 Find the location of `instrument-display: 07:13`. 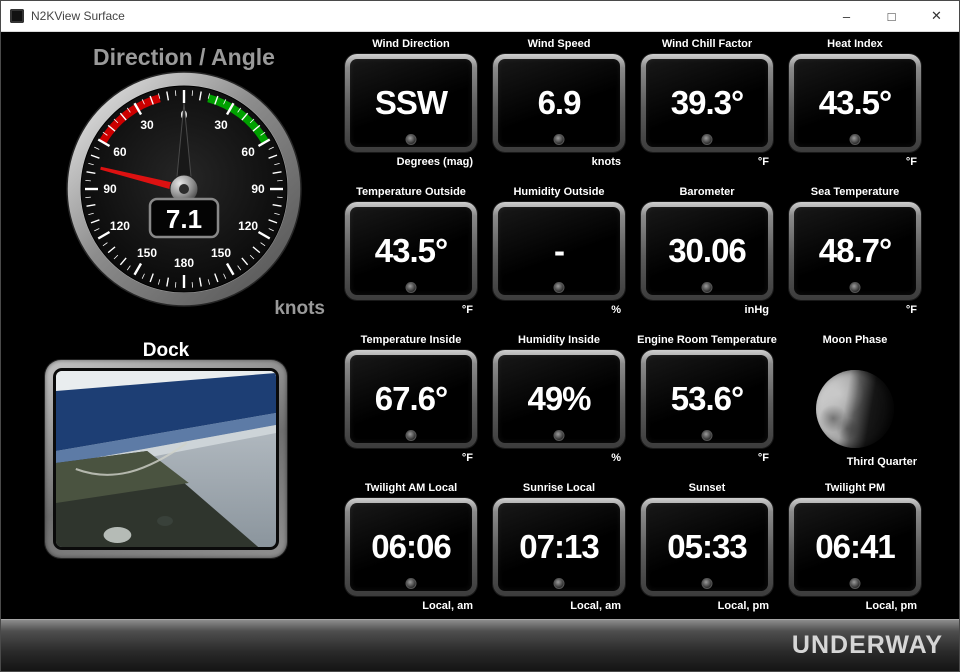

instrument-display: 07:13 is located at coordinates (559, 547).